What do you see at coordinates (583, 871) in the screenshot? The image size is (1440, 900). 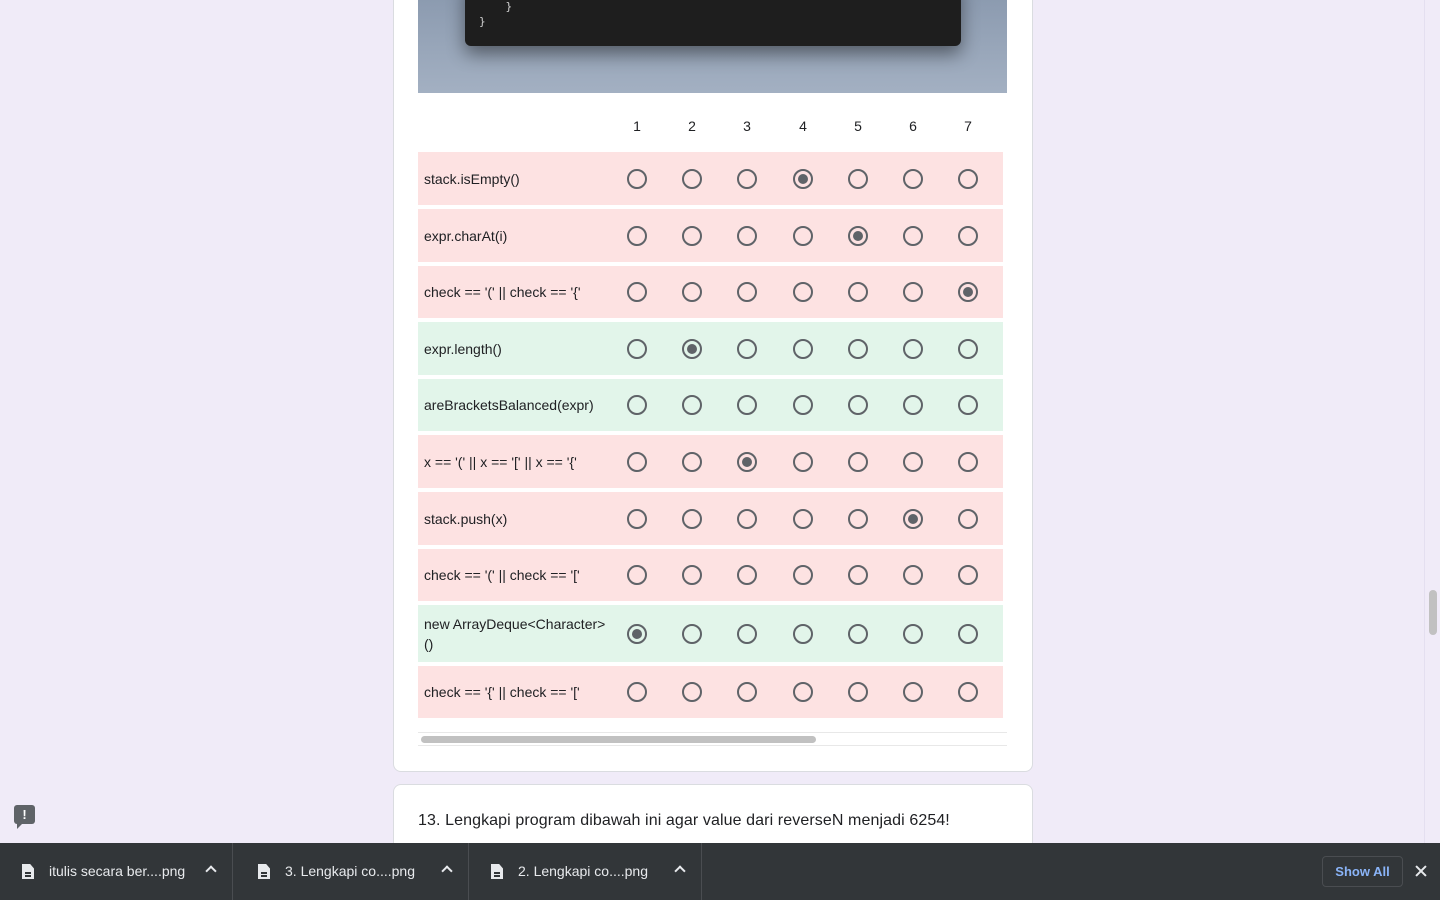 I see `download-file-name: 2. Lengkapi co....png` at bounding box center [583, 871].